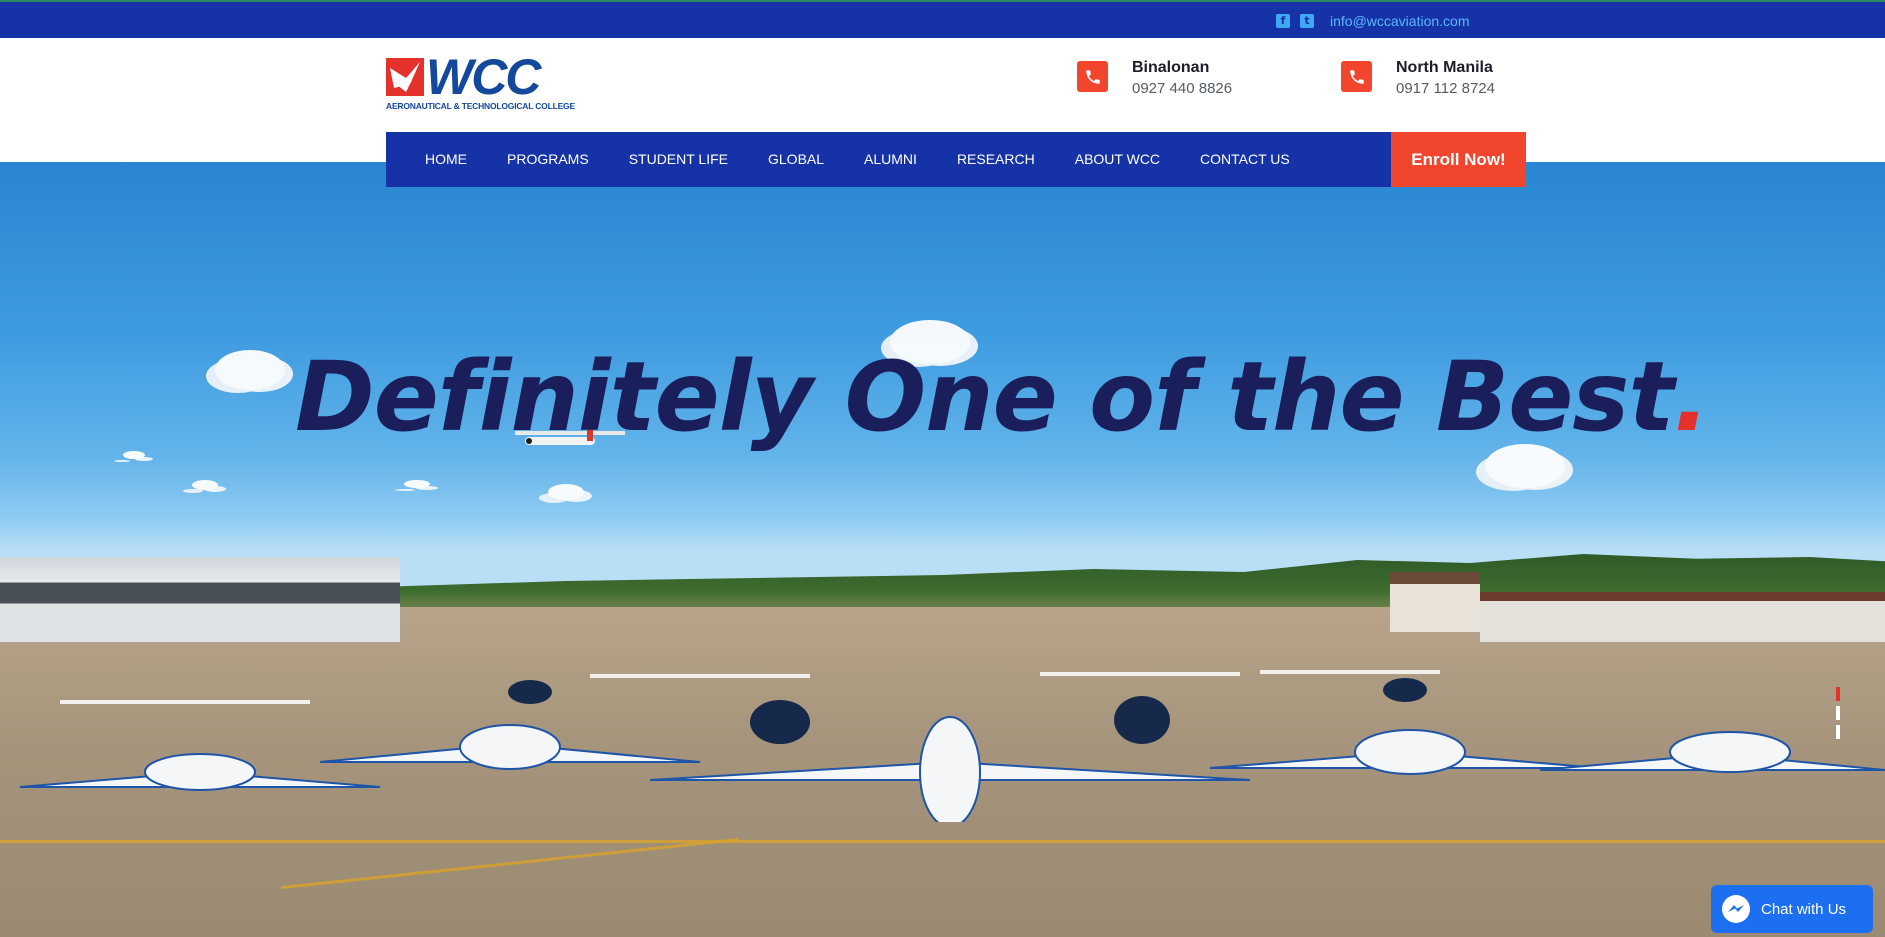 This screenshot has height=937, width=1885. What do you see at coordinates (1804, 909) in the screenshot?
I see `chat-label: Chat with Us` at bounding box center [1804, 909].